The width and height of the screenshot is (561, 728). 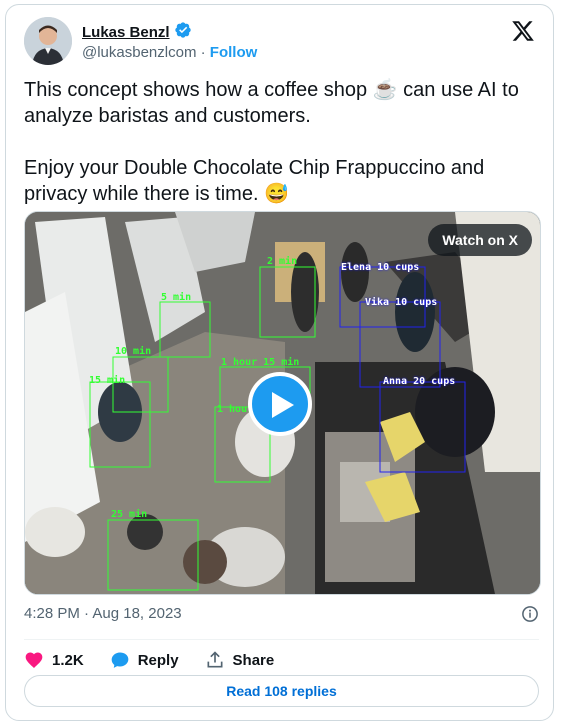 What do you see at coordinates (136, 613) in the screenshot?
I see `tweet-date: Aug 18, 2023` at bounding box center [136, 613].